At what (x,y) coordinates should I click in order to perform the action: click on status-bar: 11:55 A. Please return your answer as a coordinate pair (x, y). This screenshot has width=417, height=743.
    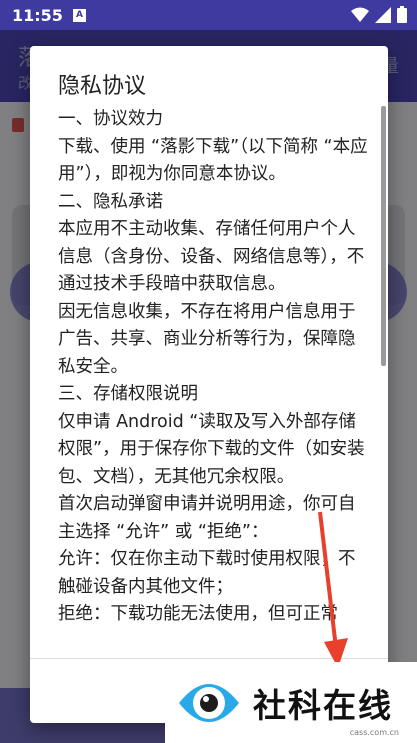
    Looking at the image, I should click on (208, 15).